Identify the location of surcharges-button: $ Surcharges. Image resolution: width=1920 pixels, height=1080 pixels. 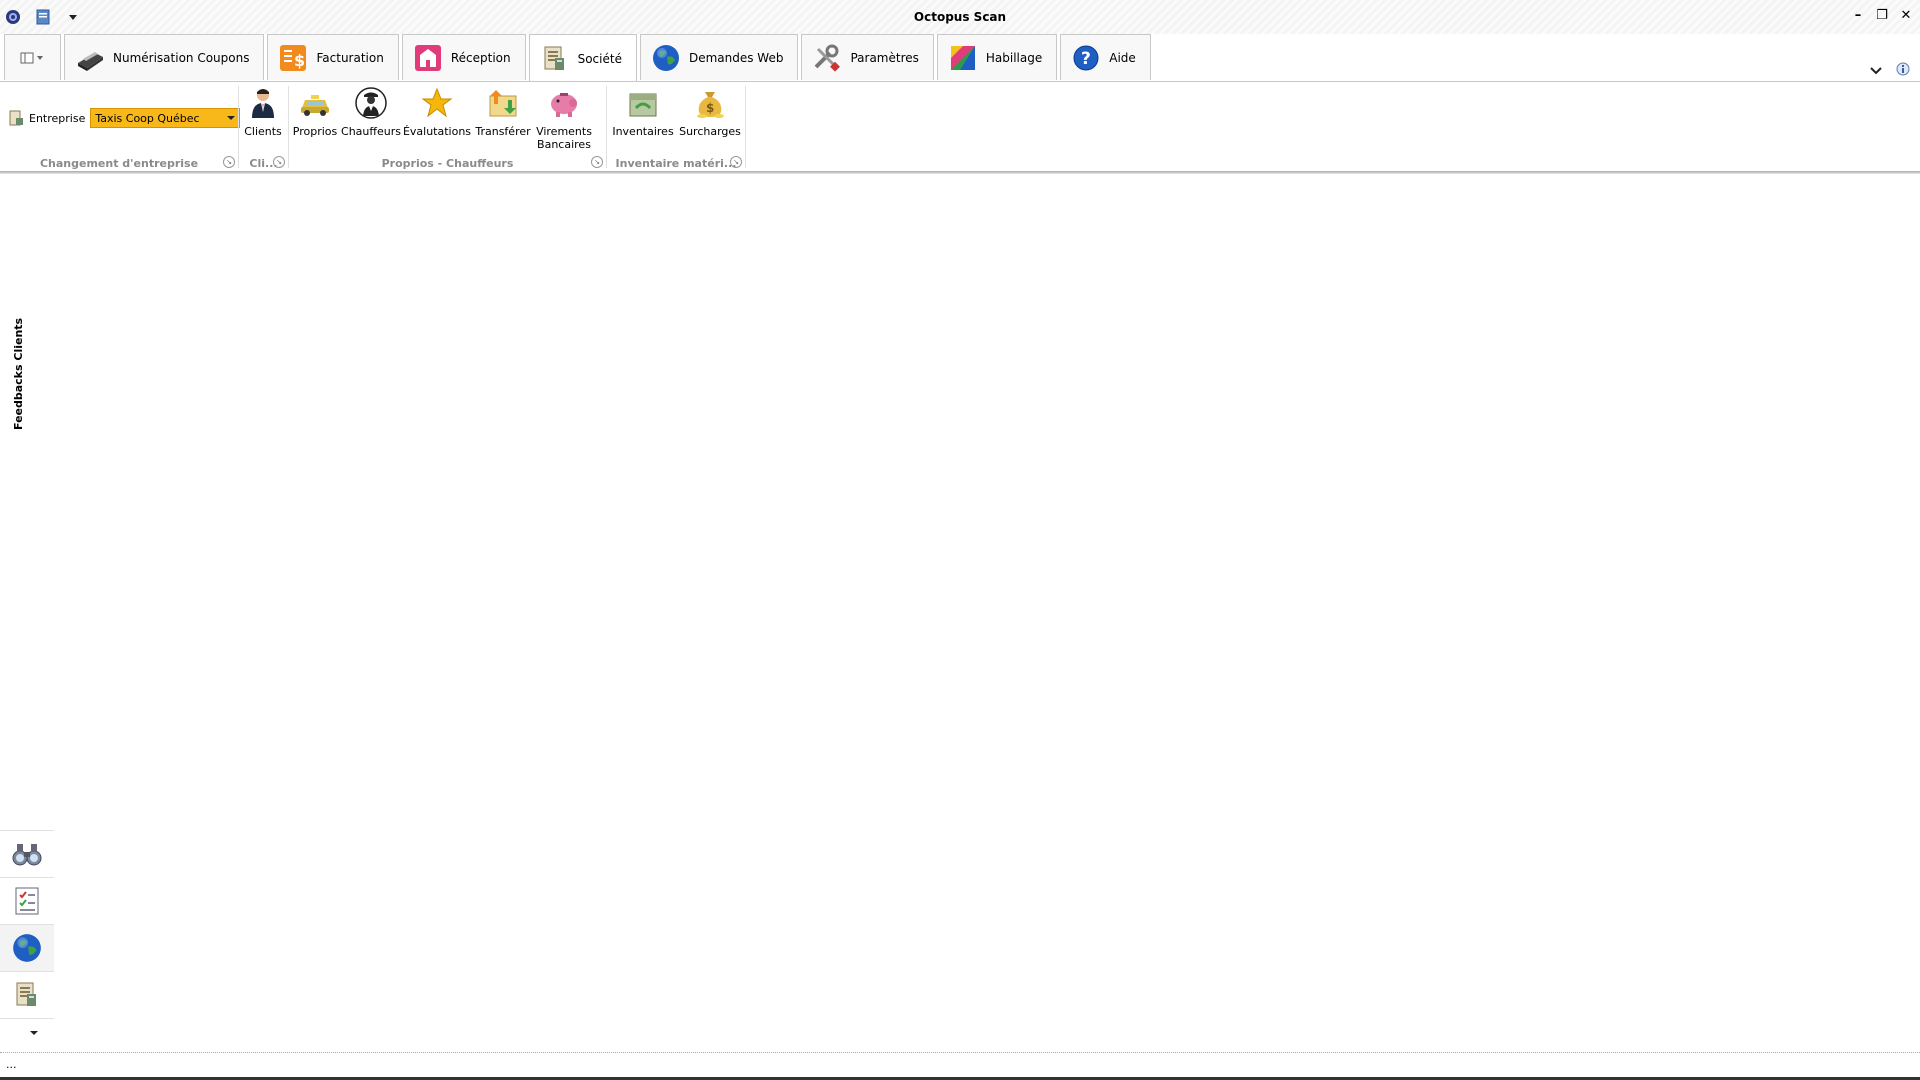
(710, 112).